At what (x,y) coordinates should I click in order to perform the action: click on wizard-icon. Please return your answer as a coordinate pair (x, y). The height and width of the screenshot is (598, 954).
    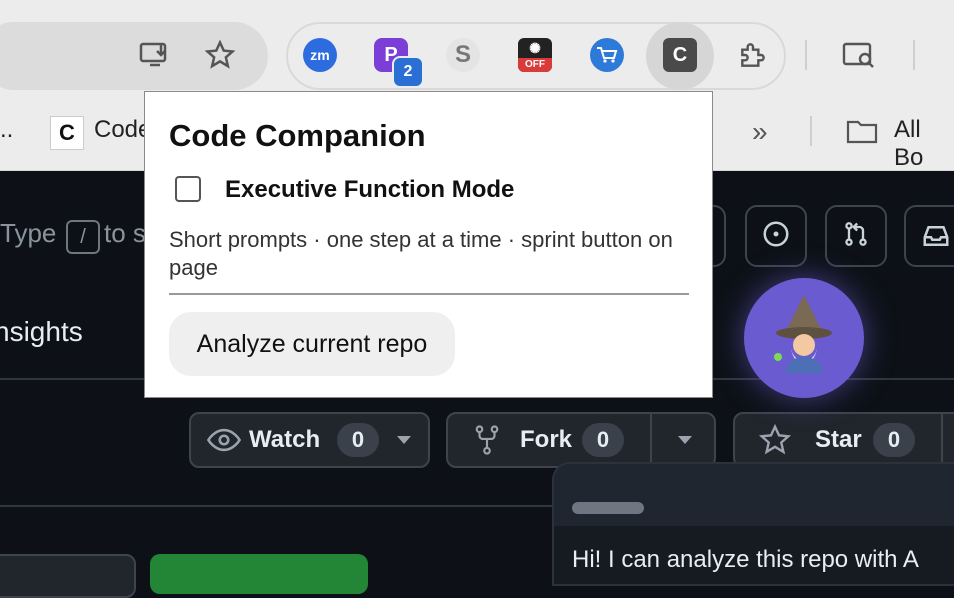
    Looking at the image, I should click on (804, 338).